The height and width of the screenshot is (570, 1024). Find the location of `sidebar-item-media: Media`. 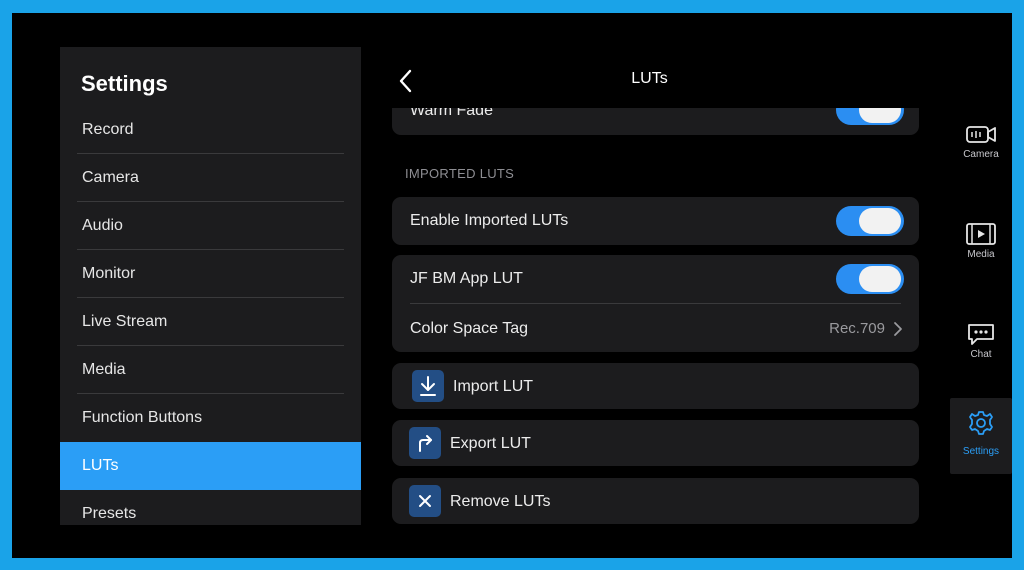

sidebar-item-media: Media is located at coordinates (210, 370).